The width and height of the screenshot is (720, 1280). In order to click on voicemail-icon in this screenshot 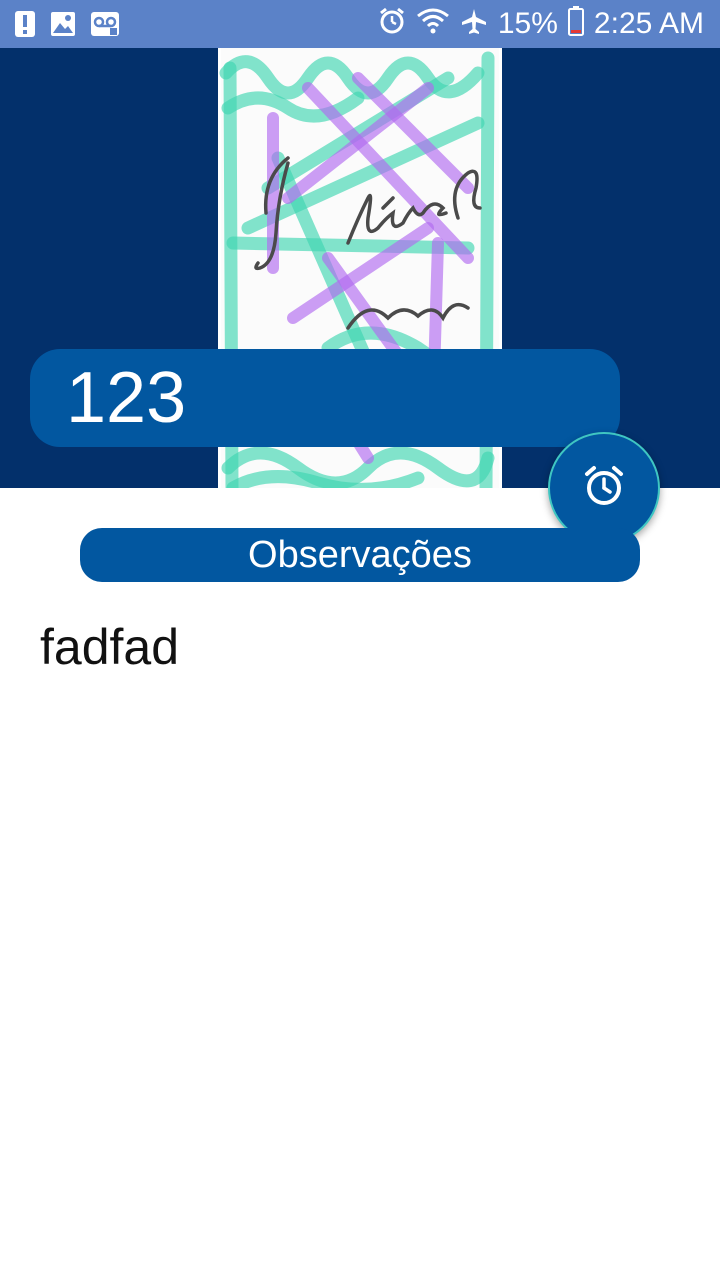, I will do `click(105, 26)`.